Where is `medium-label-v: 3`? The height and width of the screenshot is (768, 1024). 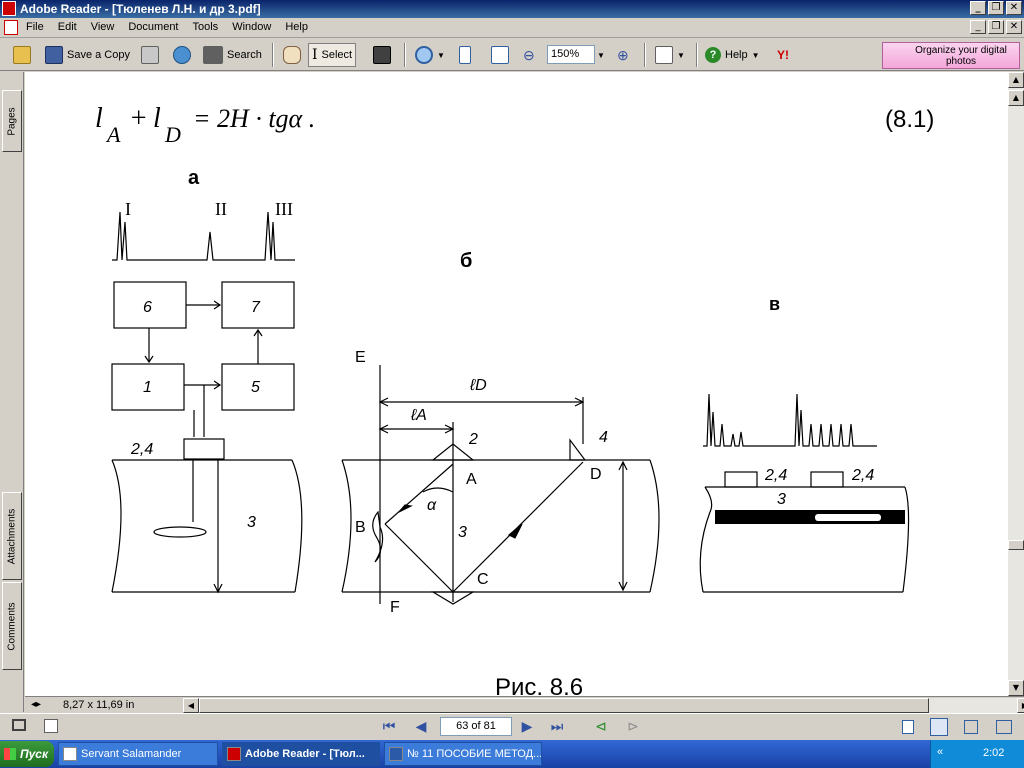 medium-label-v: 3 is located at coordinates (781, 499).